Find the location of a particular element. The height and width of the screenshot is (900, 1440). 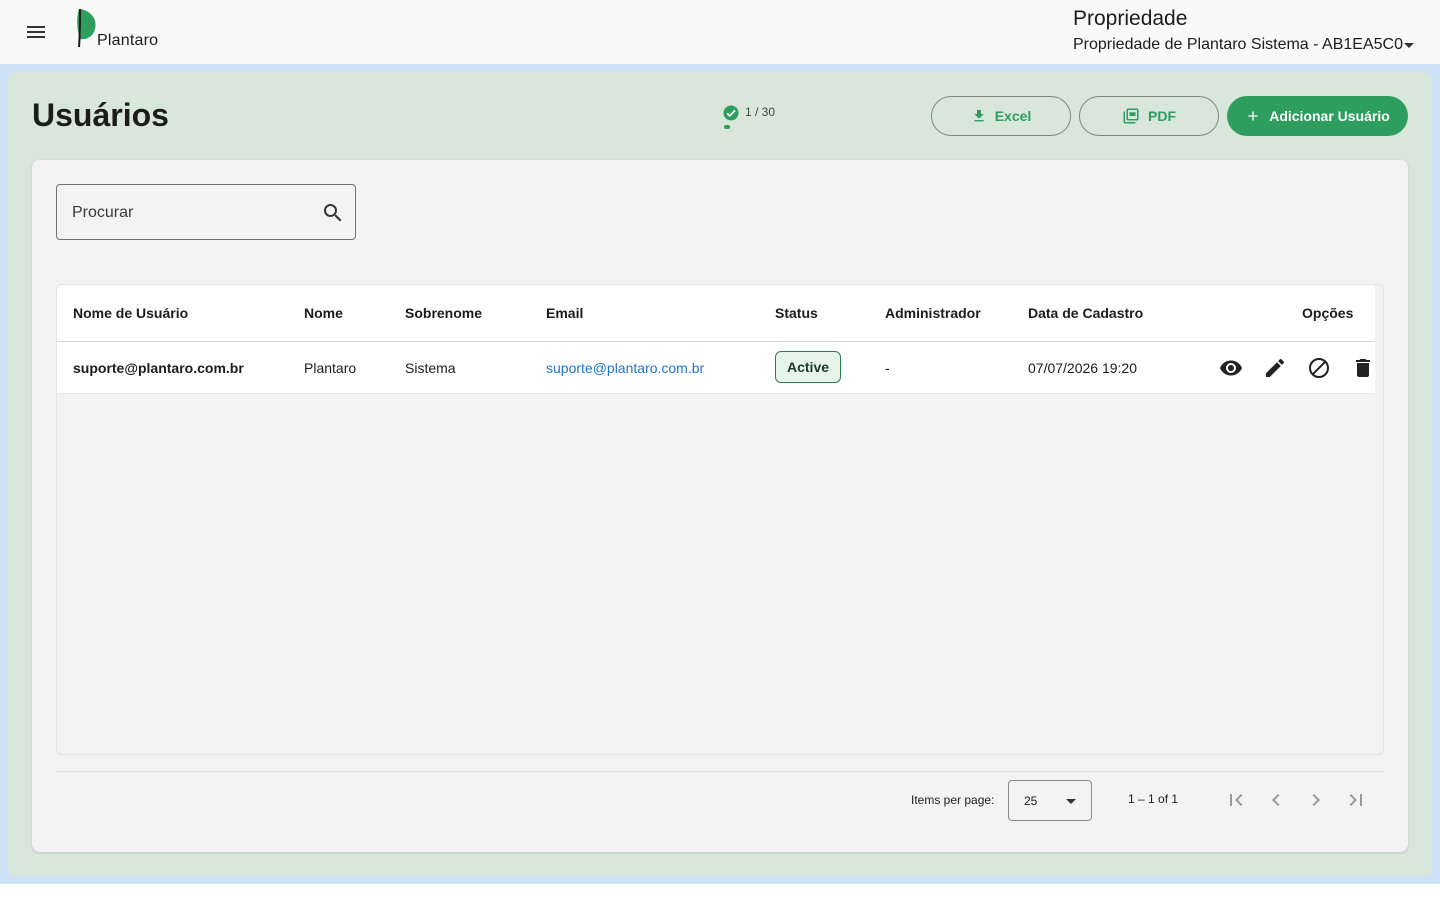

view-user-button is located at coordinates (1231, 368).